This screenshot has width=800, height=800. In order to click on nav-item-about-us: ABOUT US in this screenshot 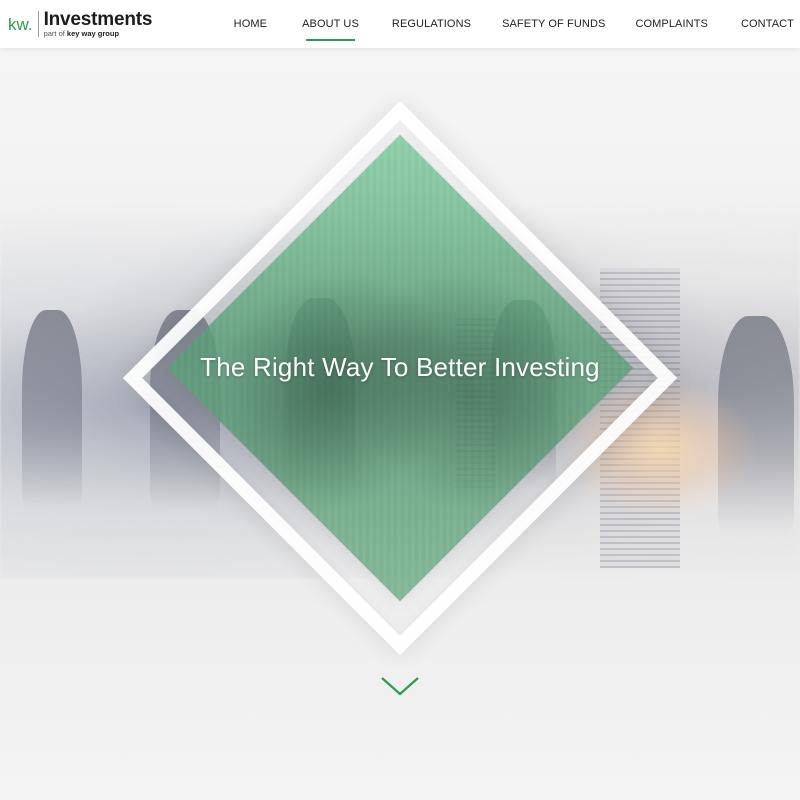, I will do `click(330, 29)`.